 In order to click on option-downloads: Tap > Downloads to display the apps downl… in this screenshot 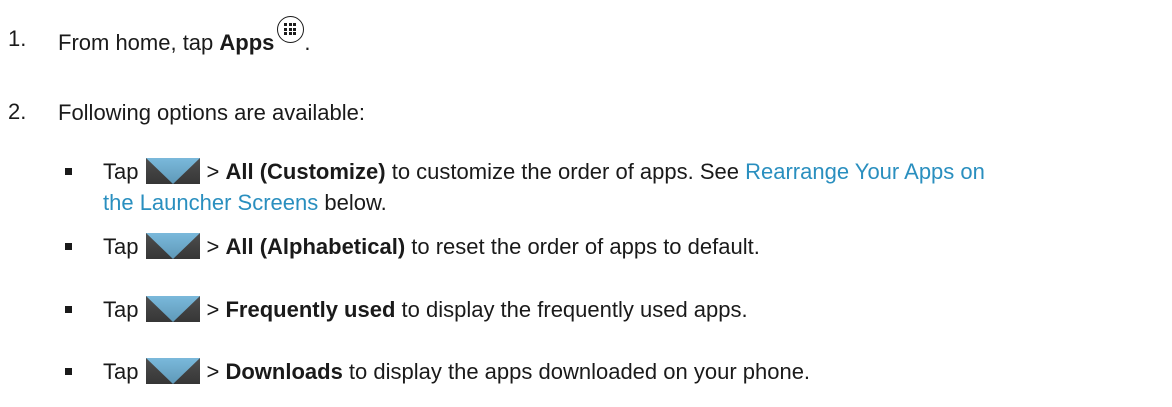, I will do `click(456, 371)`.